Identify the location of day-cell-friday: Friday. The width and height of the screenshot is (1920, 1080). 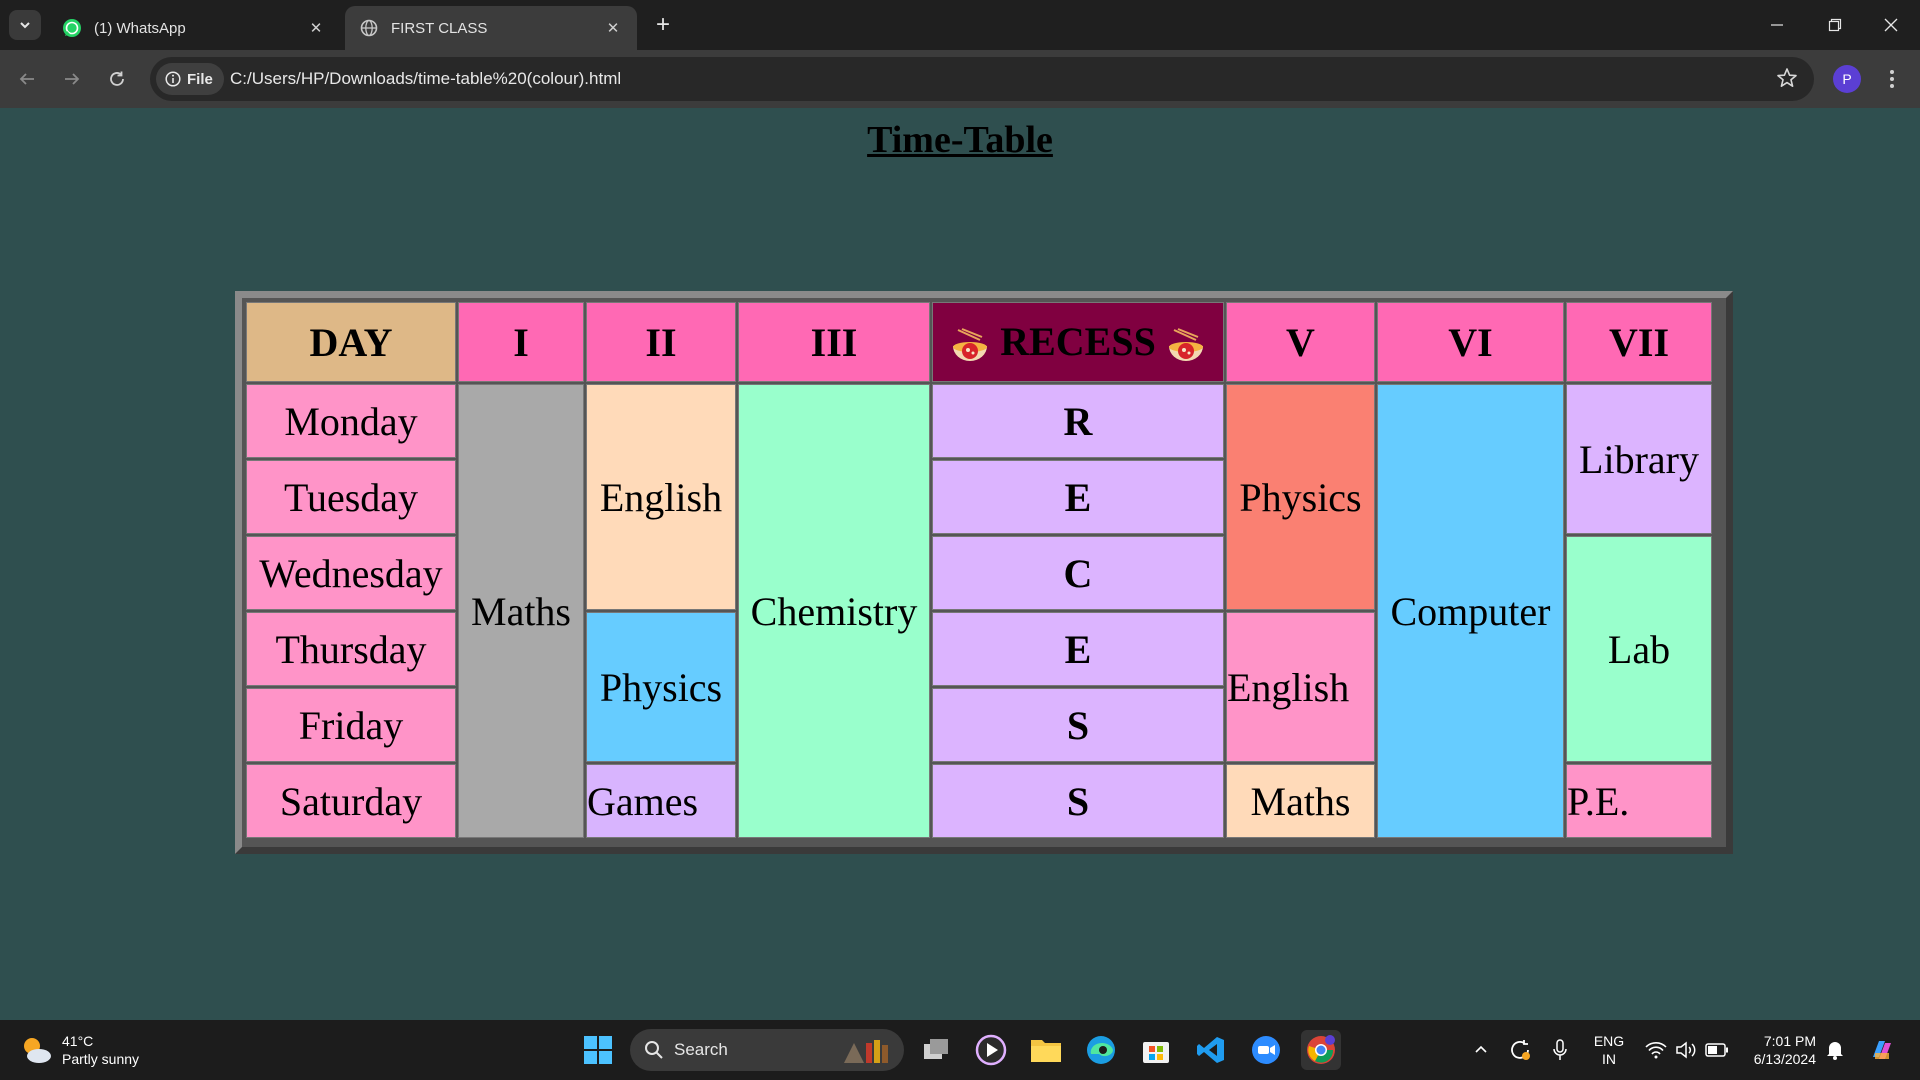
(351, 725).